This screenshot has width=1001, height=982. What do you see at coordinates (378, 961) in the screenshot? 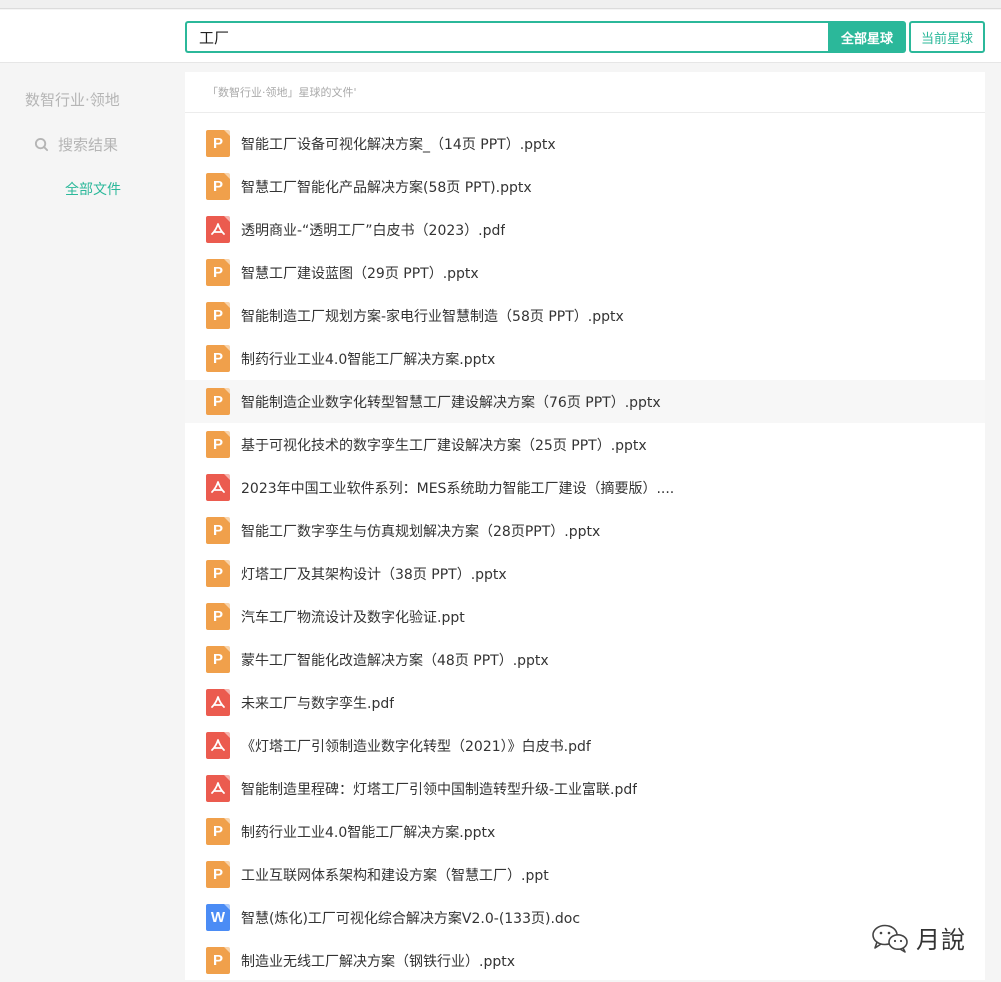
I see `file-name: 制造业无线工厂解决方案（钢铁行业）.pptx` at bounding box center [378, 961].